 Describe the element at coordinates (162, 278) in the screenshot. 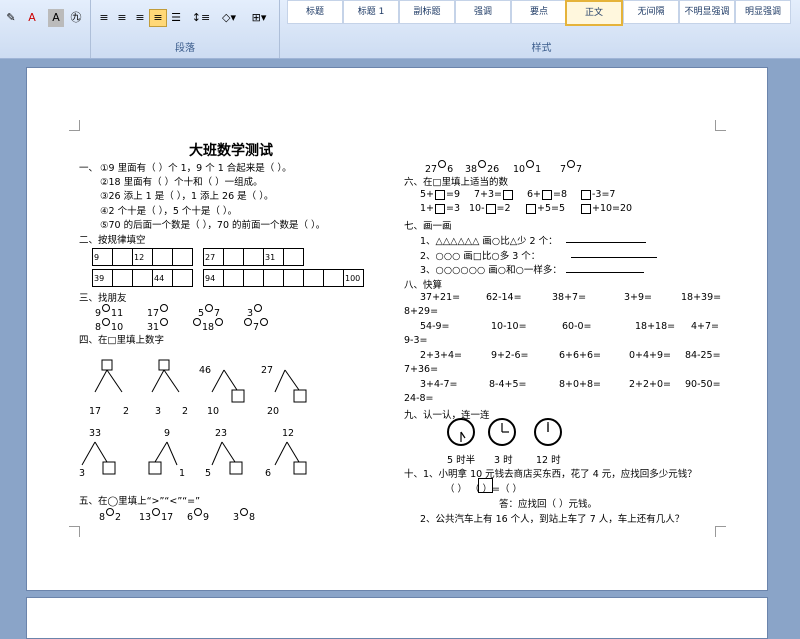

I see `seq-cell: 44` at that location.